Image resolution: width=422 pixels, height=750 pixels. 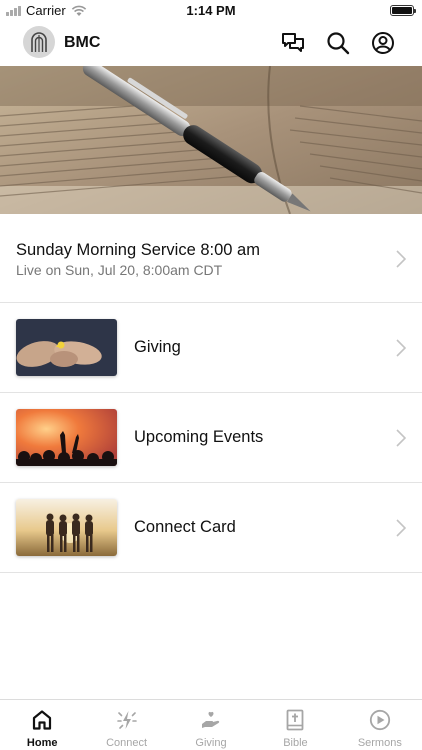 I want to click on app-name: BMC, so click(x=82, y=42).